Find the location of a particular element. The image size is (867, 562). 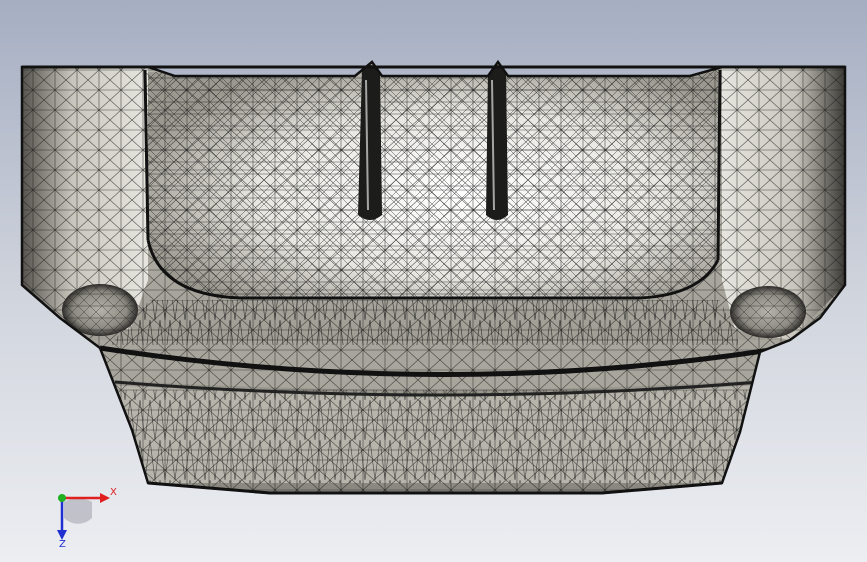

rib-right is located at coordinates (497, 142).